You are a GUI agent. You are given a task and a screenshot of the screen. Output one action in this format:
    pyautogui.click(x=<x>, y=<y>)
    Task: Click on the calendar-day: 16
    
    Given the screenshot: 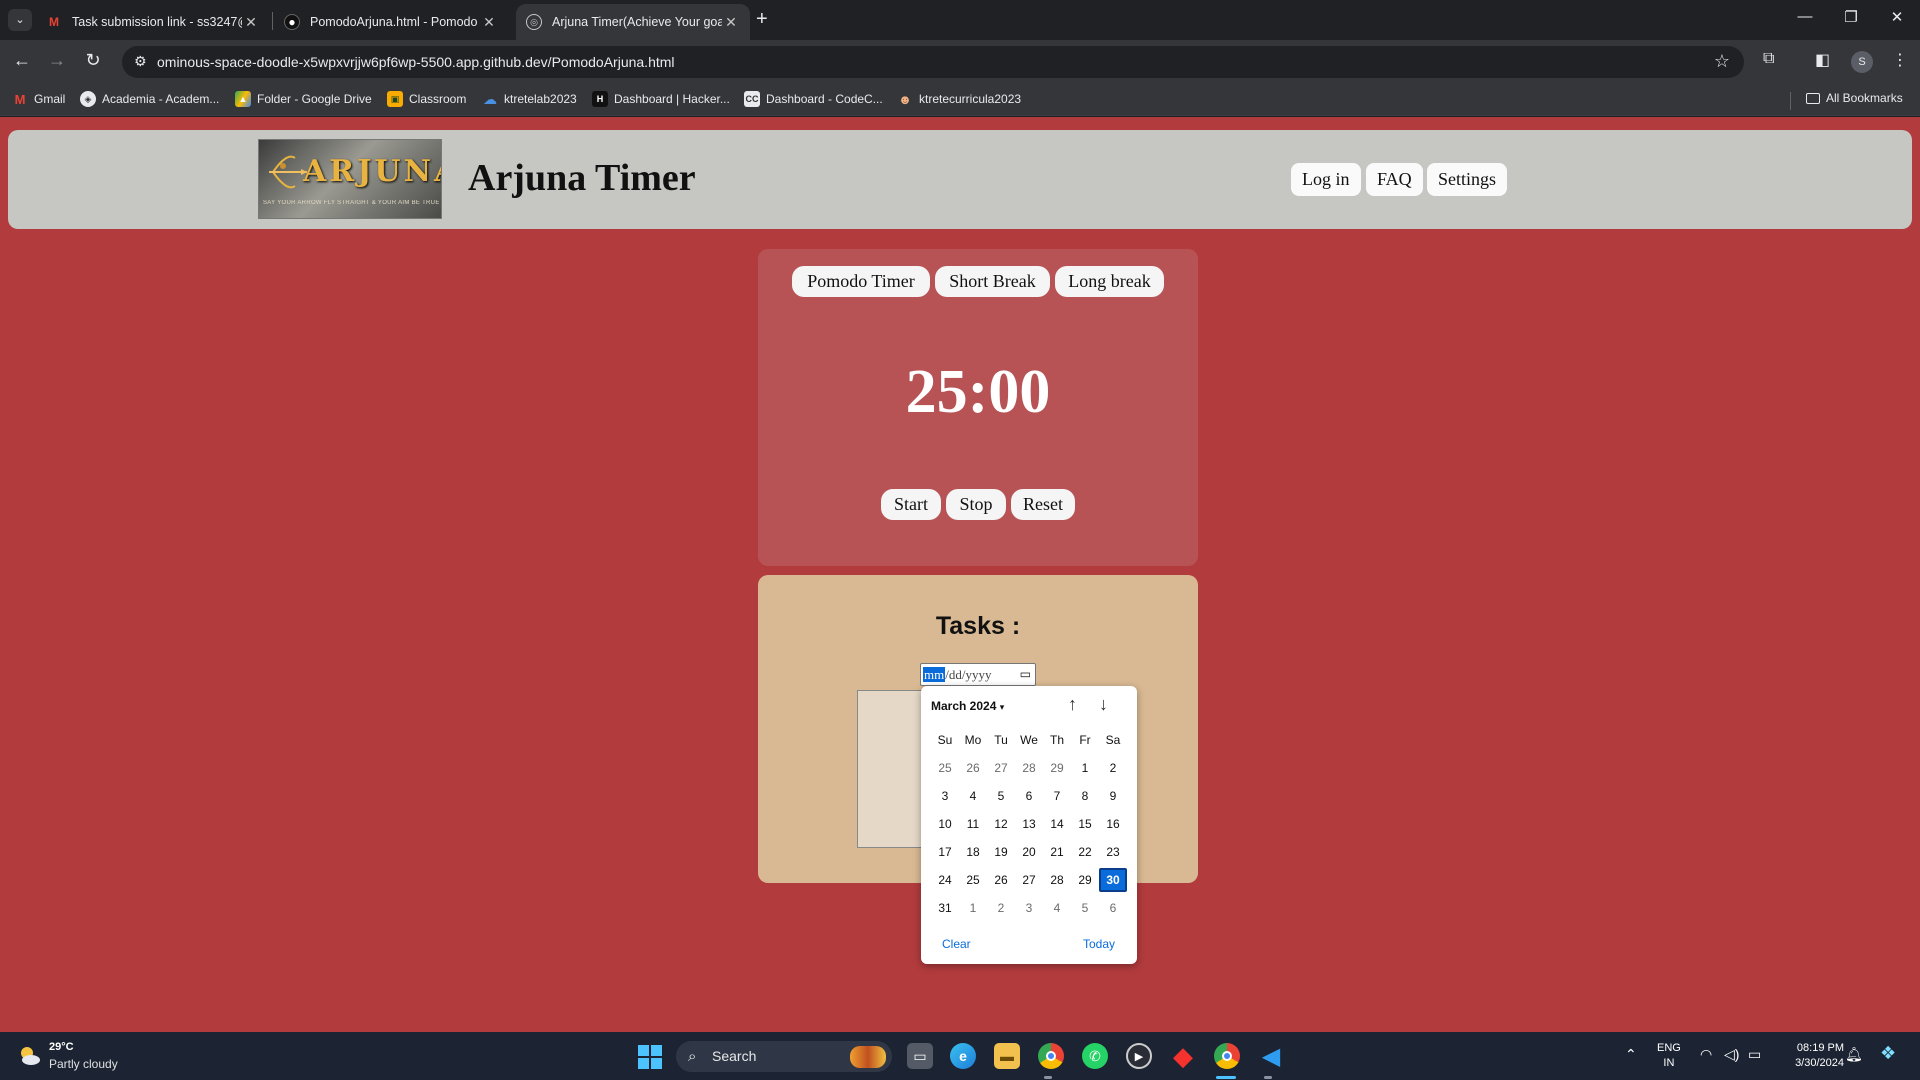 What is the action you would take?
    pyautogui.click(x=1113, y=824)
    